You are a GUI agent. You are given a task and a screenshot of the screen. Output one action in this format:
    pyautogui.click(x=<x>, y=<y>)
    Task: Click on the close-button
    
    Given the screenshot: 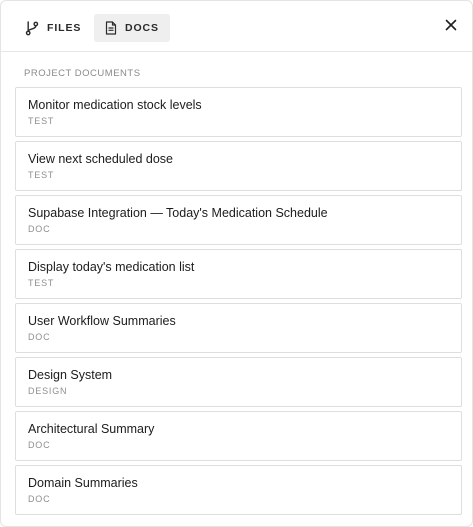 What is the action you would take?
    pyautogui.click(x=451, y=25)
    